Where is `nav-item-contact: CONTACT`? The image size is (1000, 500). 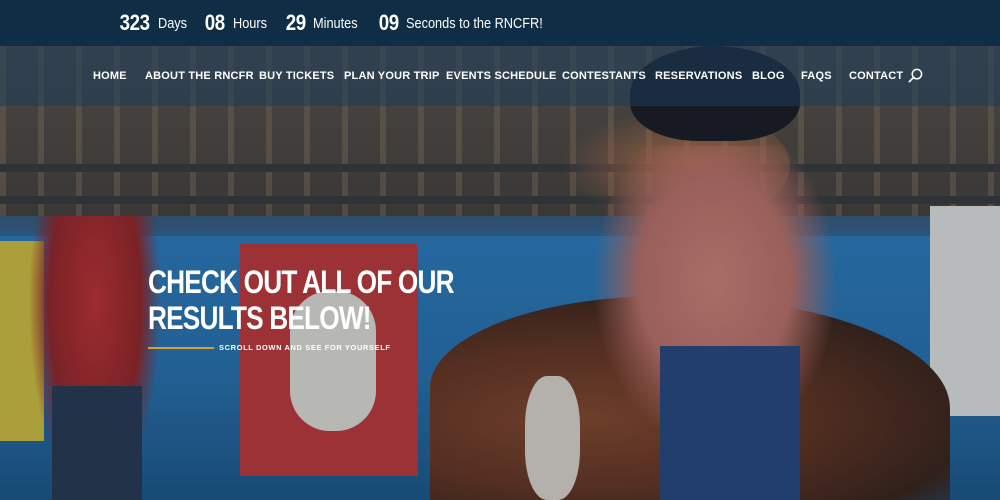
nav-item-contact: CONTACT is located at coordinates (876, 76).